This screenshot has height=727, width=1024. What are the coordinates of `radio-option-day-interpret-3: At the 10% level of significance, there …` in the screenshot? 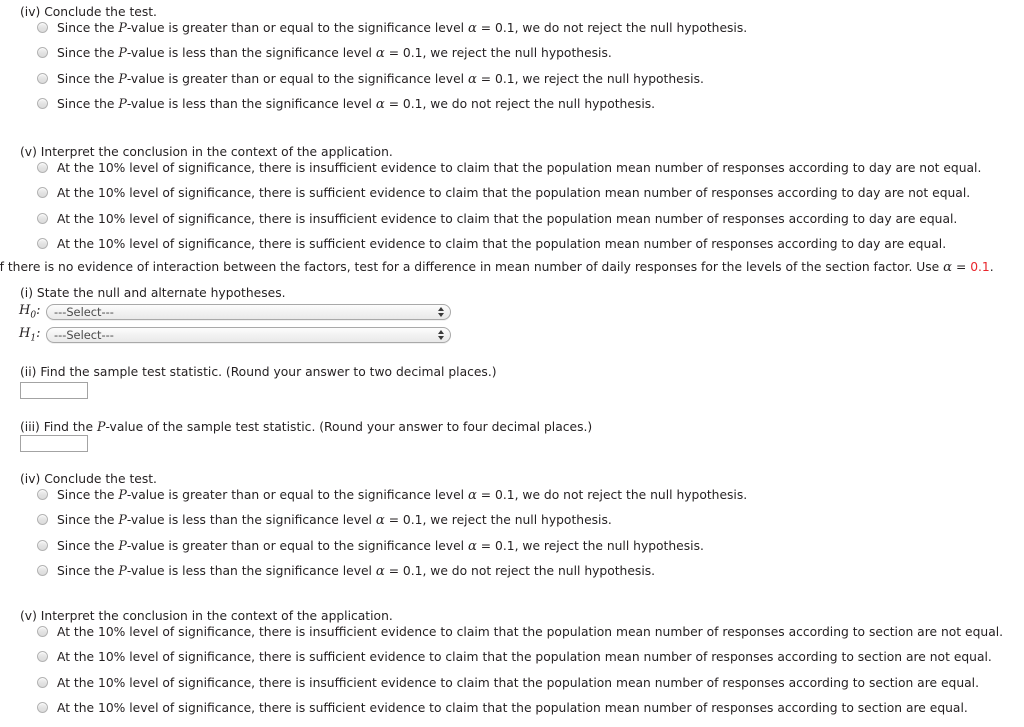 It's located at (490, 223).